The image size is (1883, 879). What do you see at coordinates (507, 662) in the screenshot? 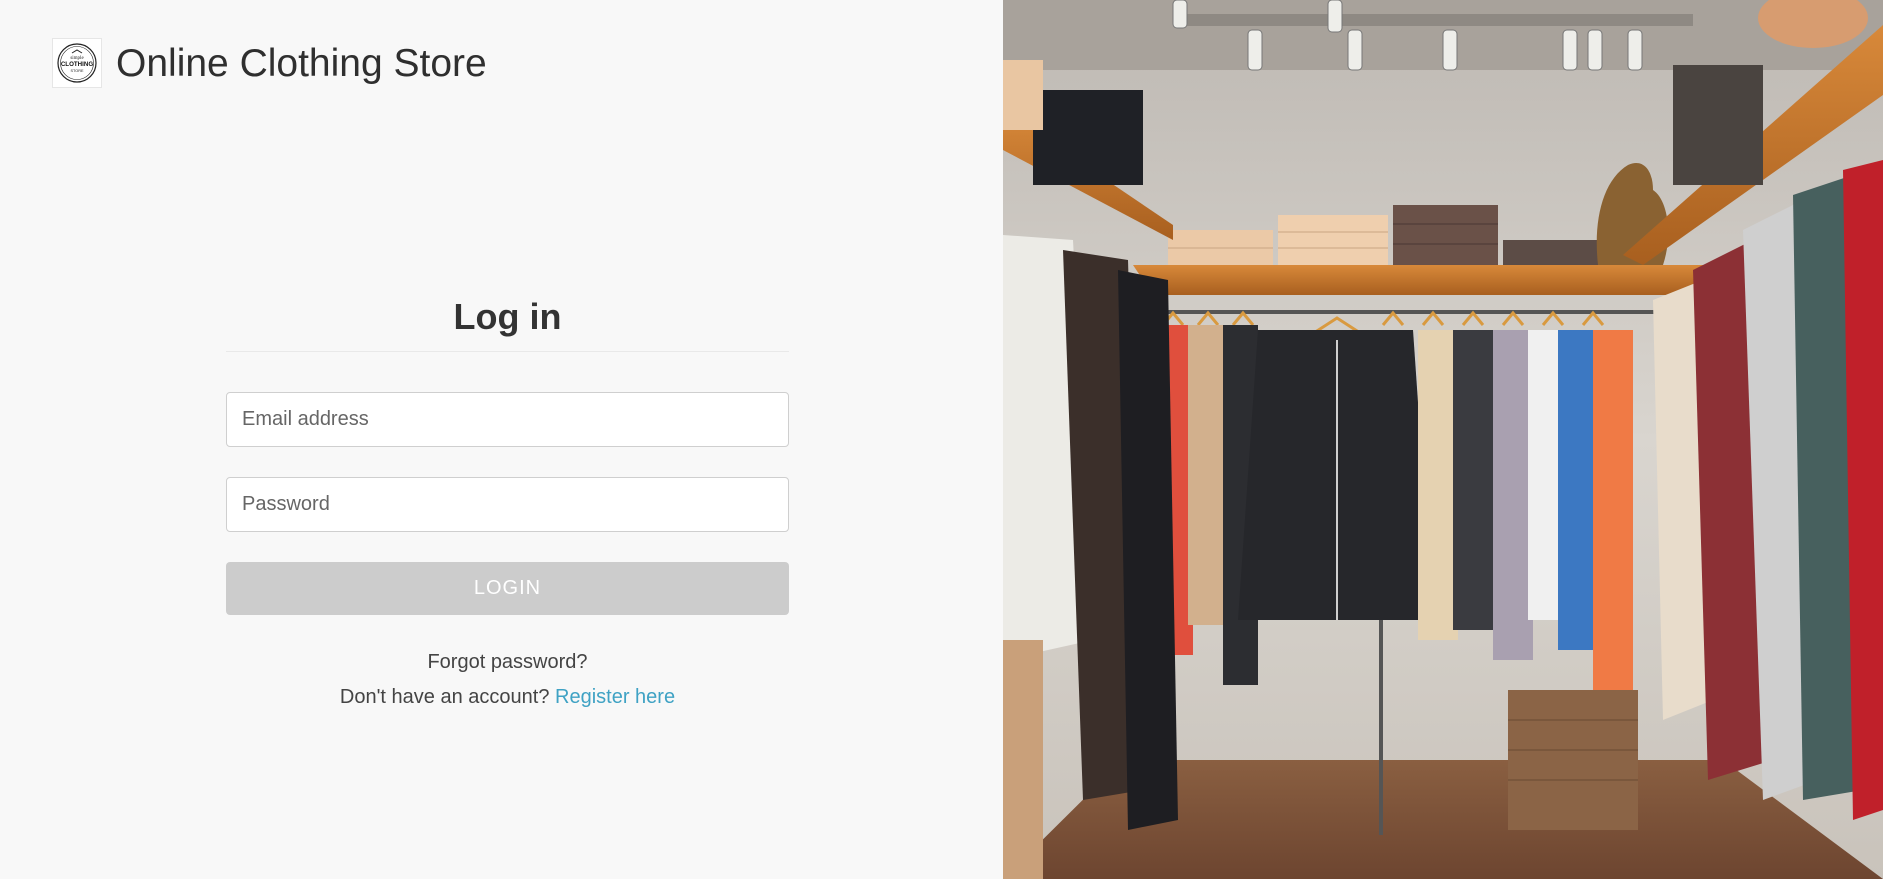
I see `forgot-password-link: Forgot password?` at bounding box center [507, 662].